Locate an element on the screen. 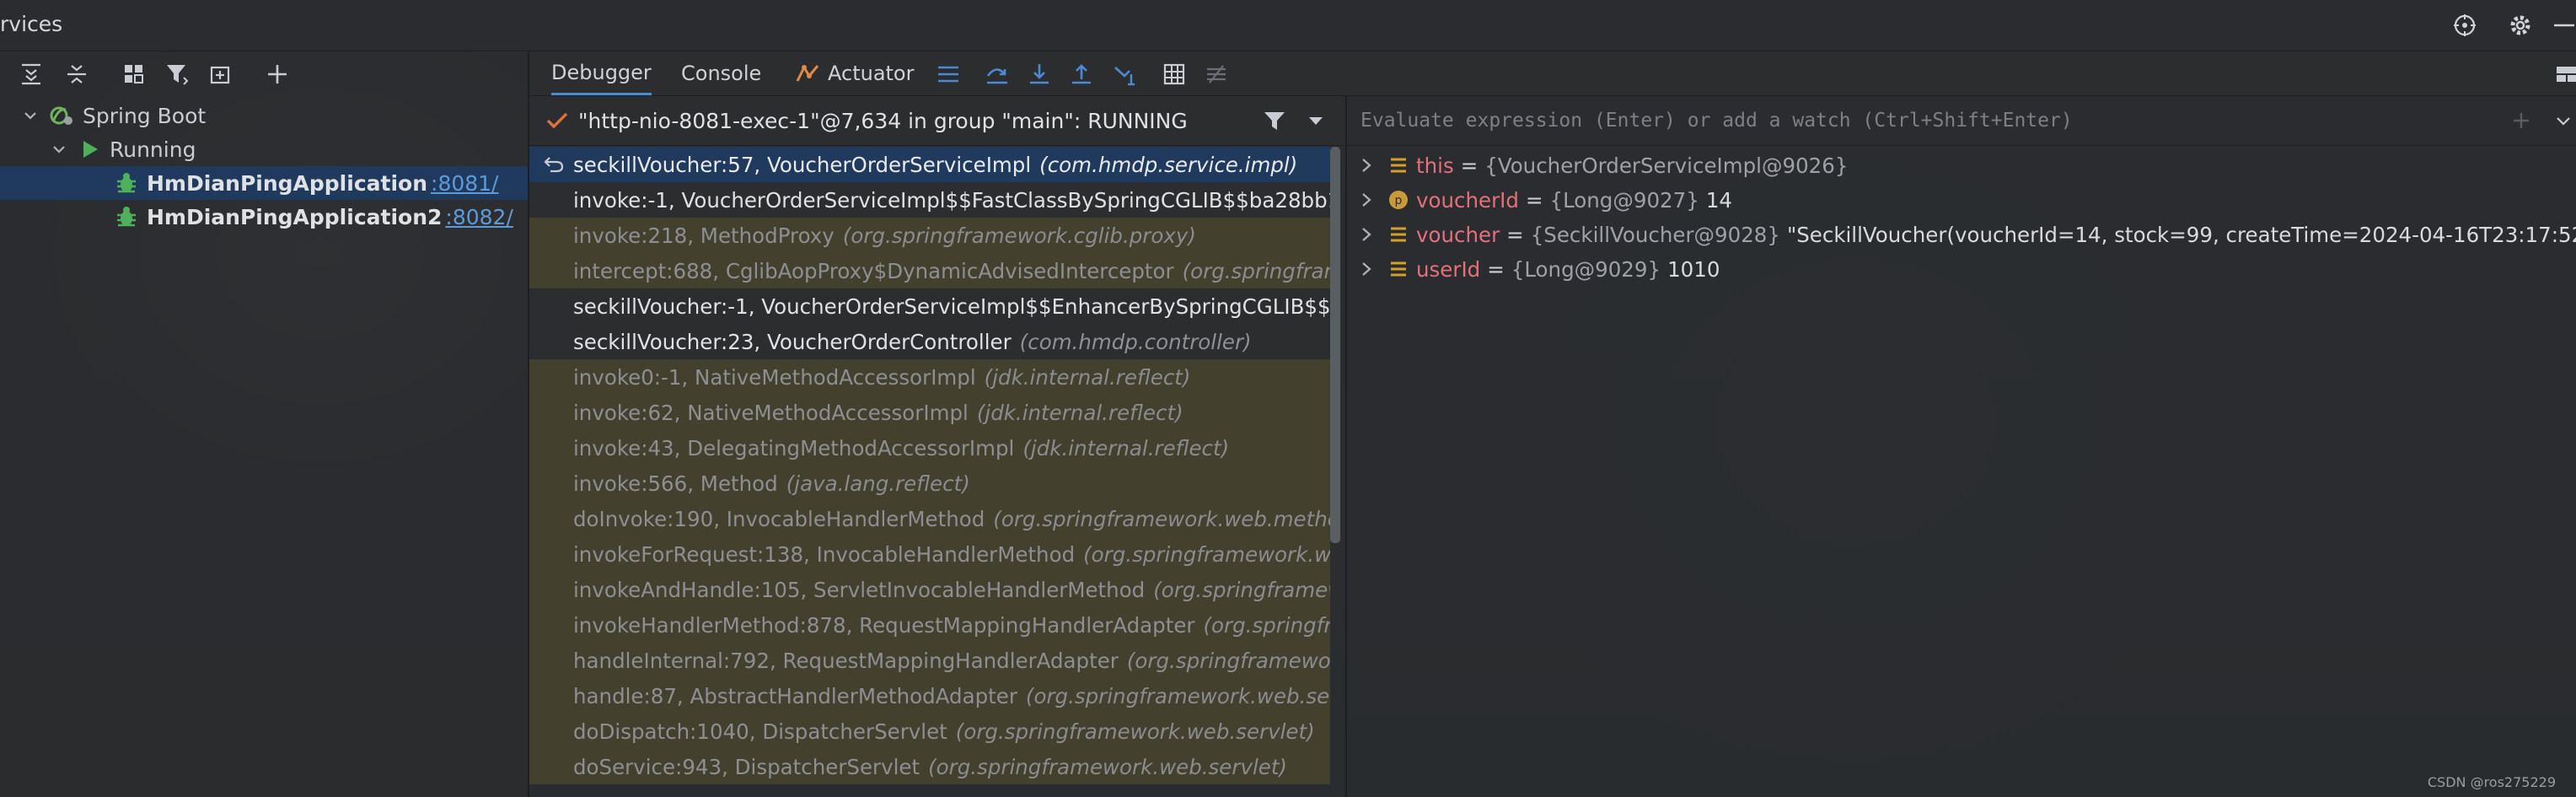  stack-frame-row: invoke:566, Method (java.lang.reflect) is located at coordinates (929, 483).